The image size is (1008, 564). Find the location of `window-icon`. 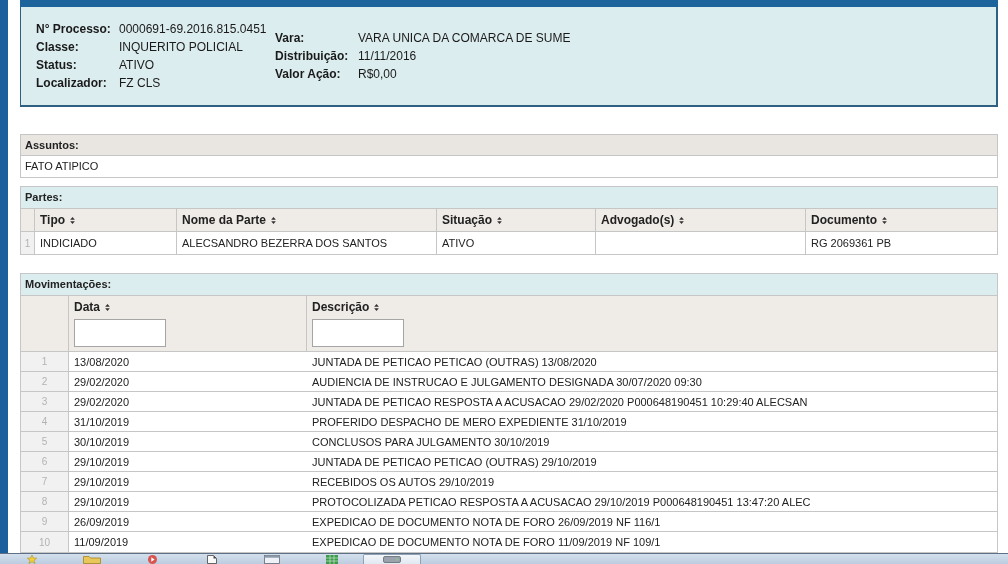

window-icon is located at coordinates (272, 559).